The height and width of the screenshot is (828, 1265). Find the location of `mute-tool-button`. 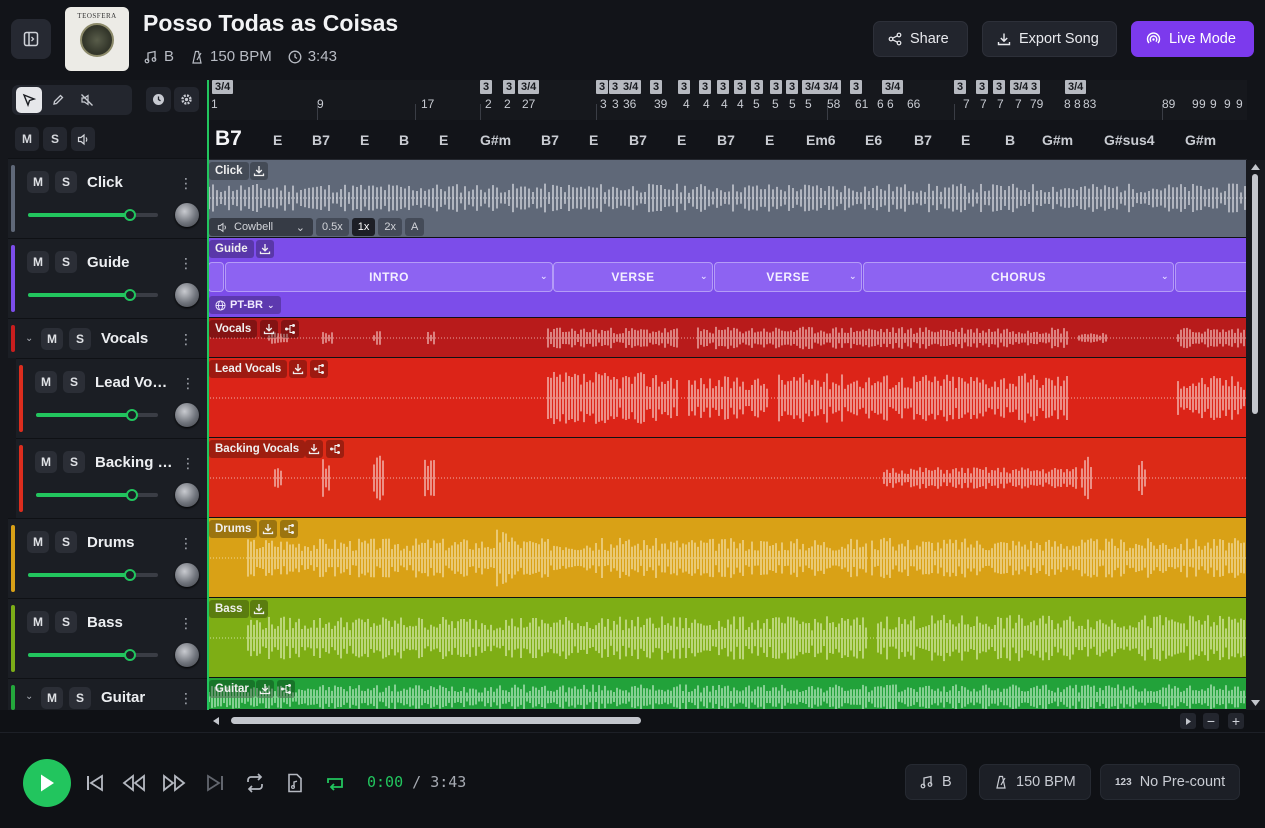

mute-tool-button is located at coordinates (87, 100).